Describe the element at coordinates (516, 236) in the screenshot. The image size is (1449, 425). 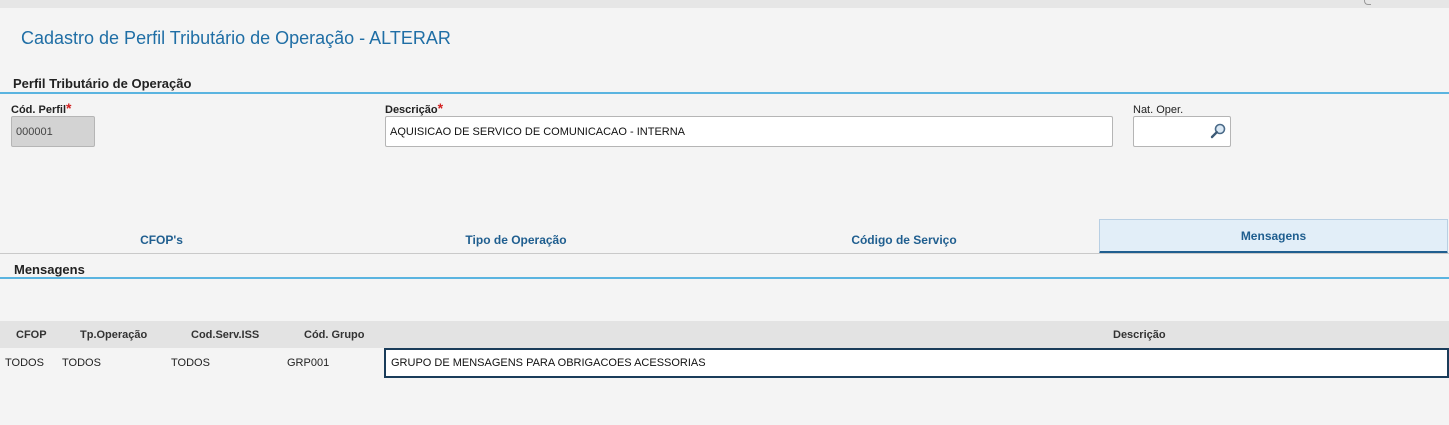
I see `tab-tipo-de-operacao: Tipo de Operação` at that location.